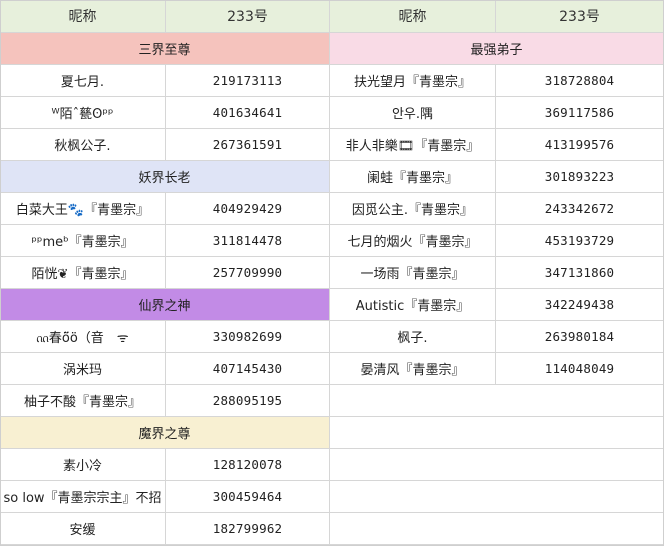 The width and height of the screenshot is (664, 546). I want to click on table-row: 秋枫公子. 267361591, so click(165, 145).